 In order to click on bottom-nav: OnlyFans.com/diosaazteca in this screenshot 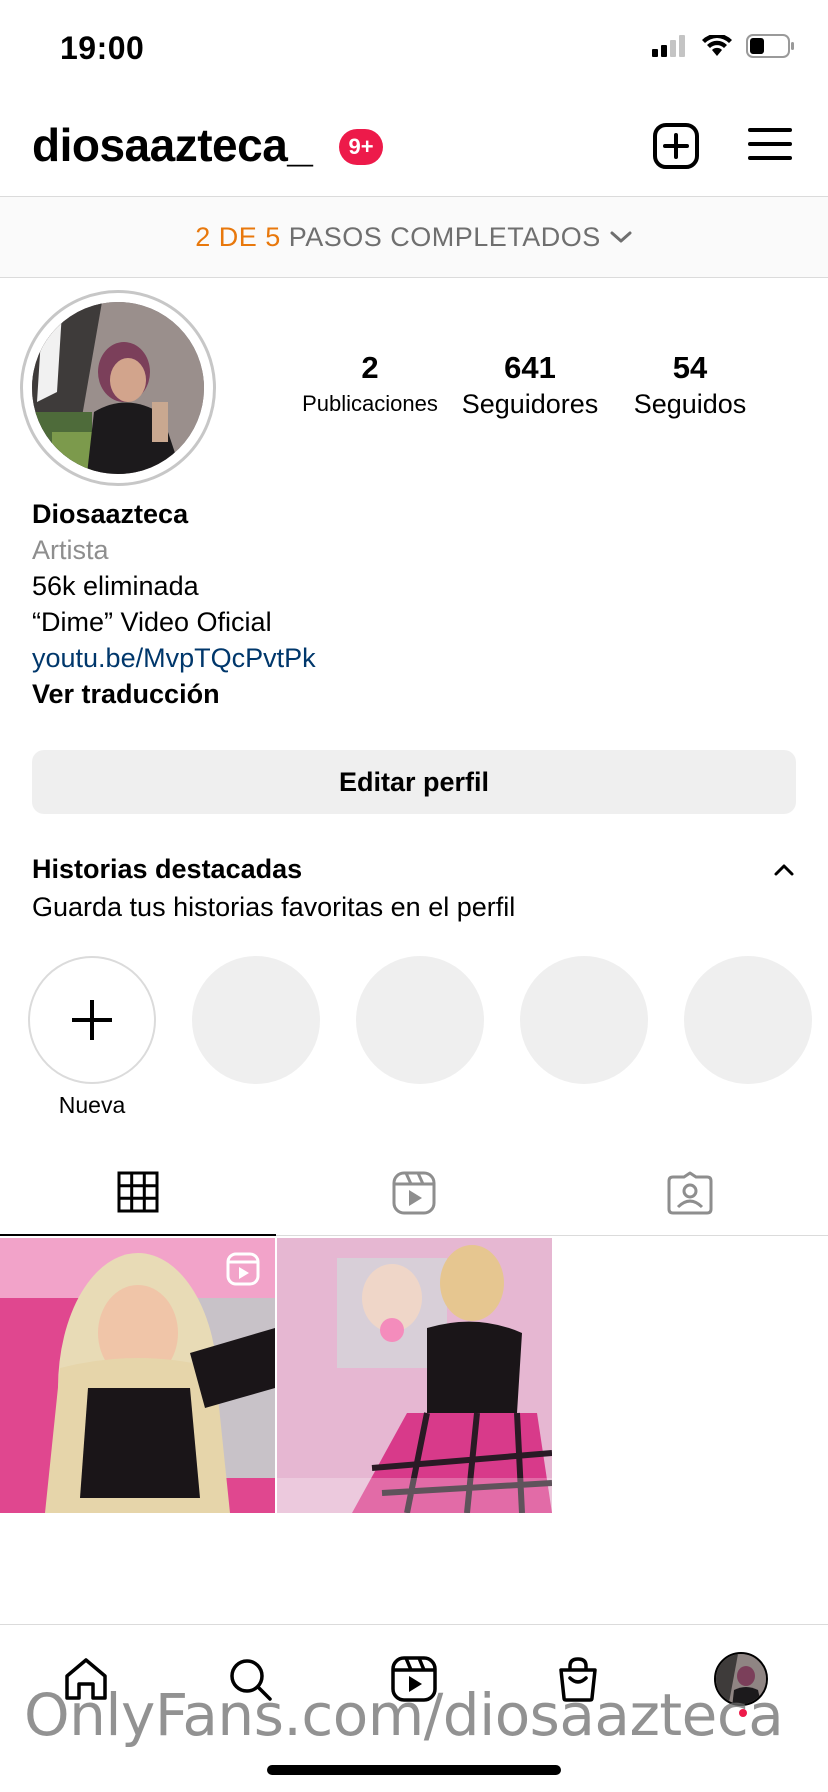, I will do `click(414, 1708)`.